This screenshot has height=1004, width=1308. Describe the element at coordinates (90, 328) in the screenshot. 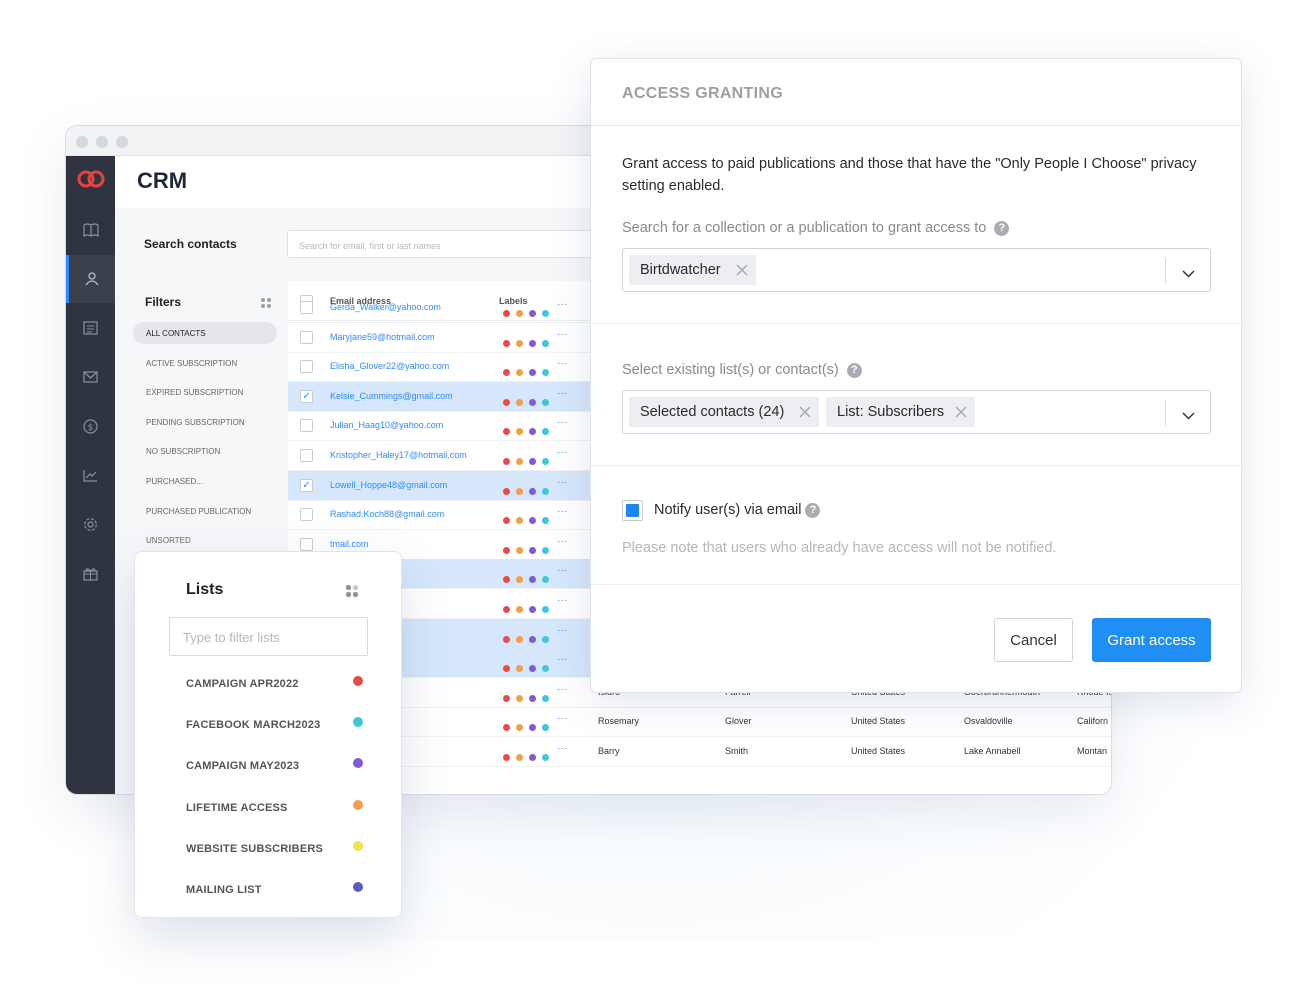

I see `list-icon` at that location.